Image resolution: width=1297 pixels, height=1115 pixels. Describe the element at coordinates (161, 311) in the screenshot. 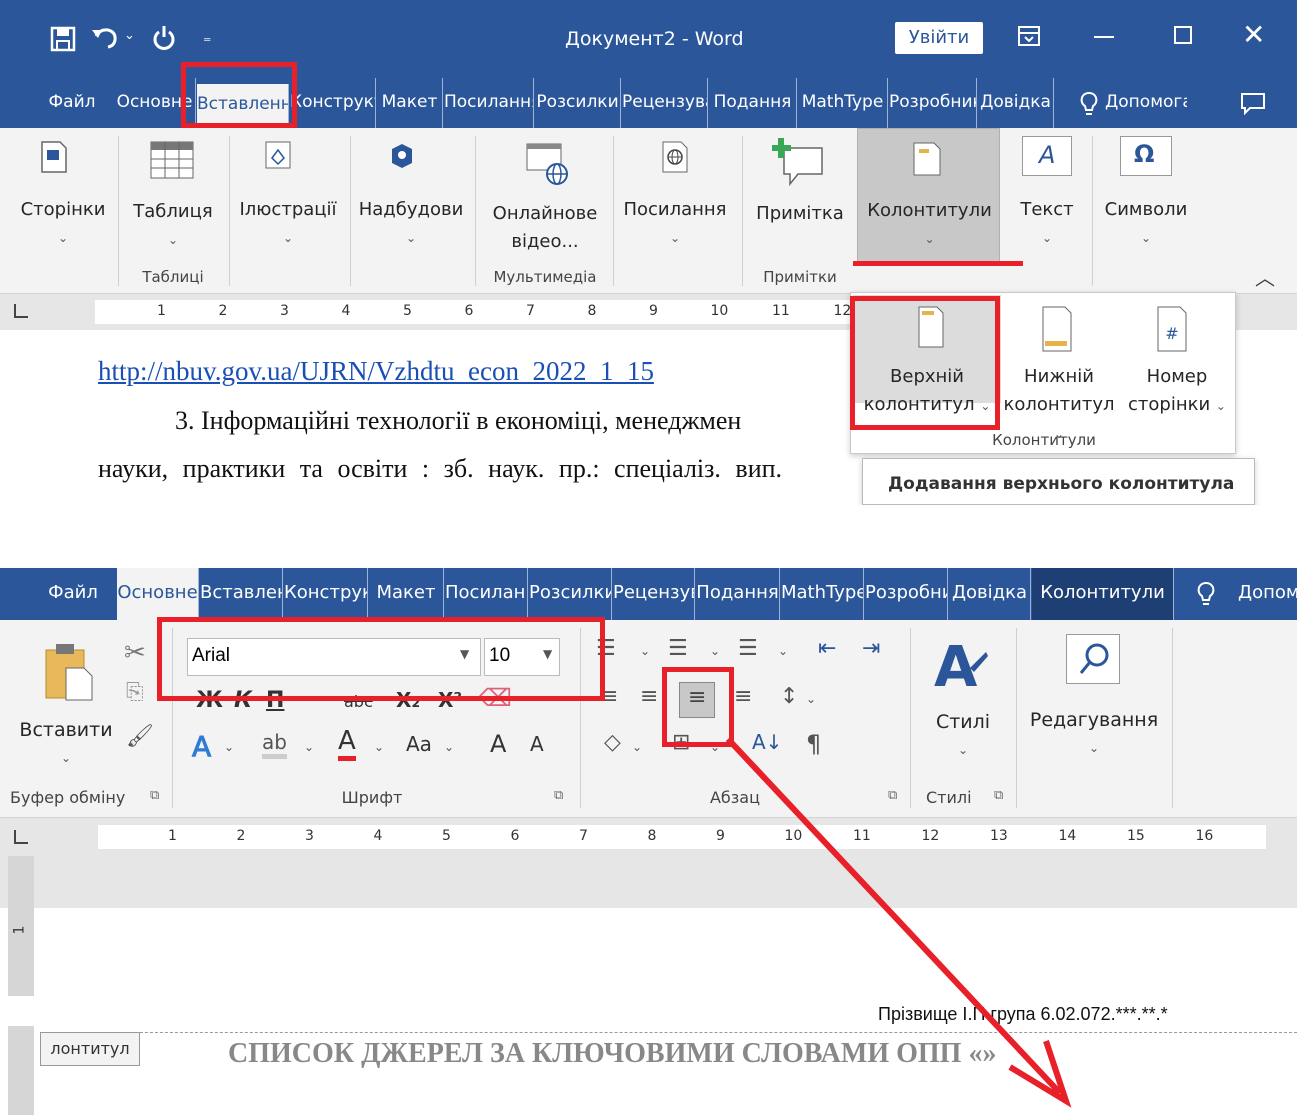

I see `ruler-number: 1` at that location.